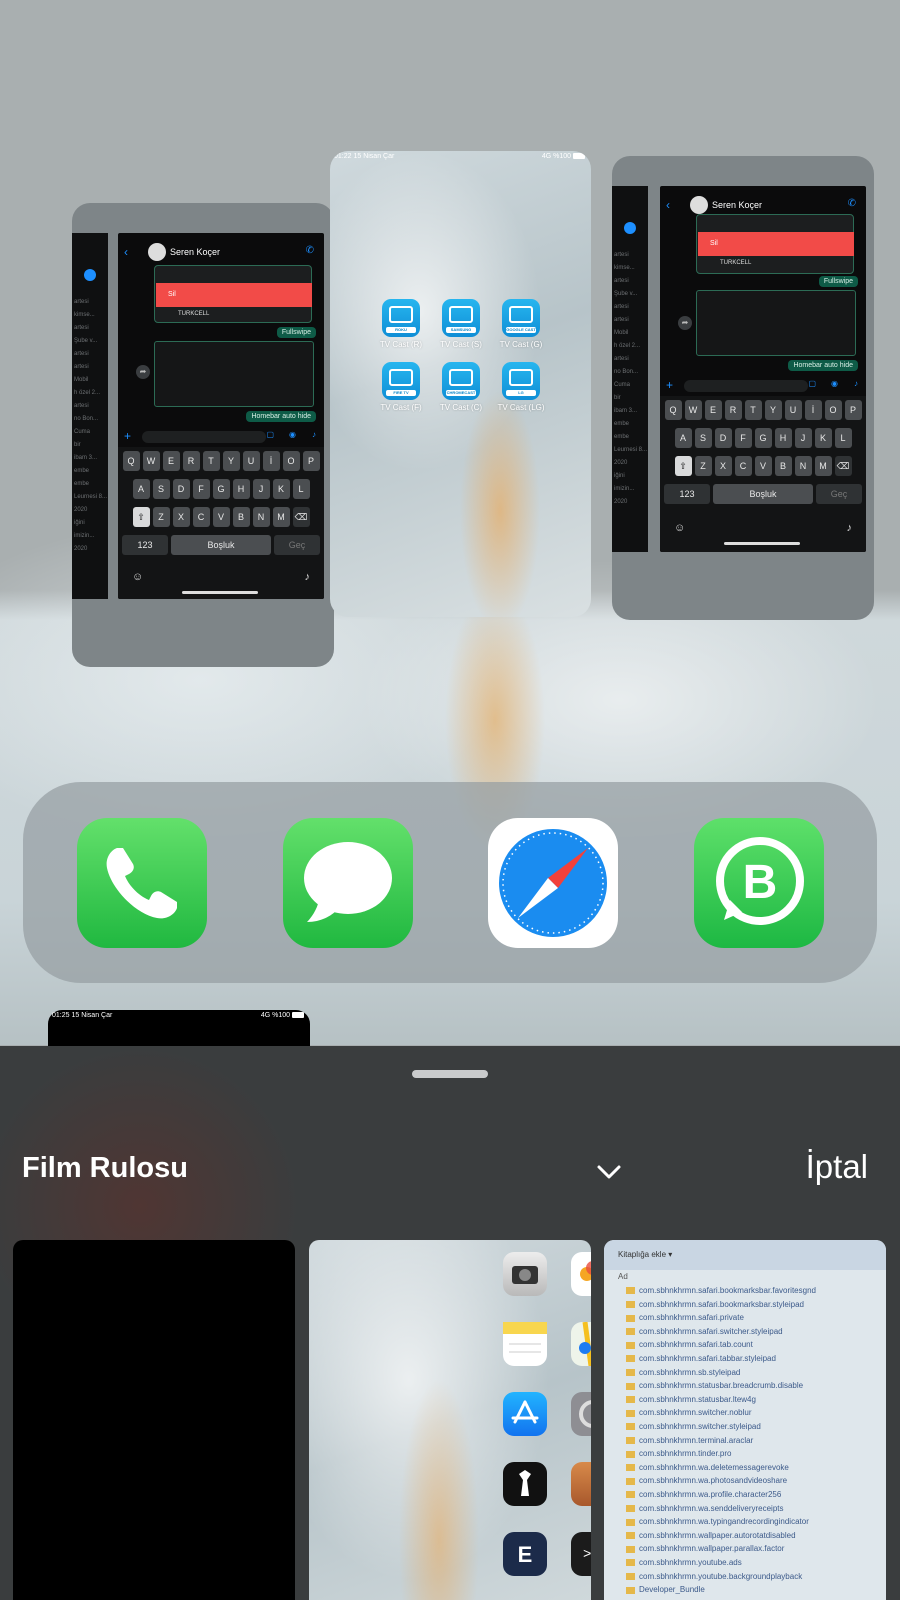 The image size is (900, 1600). I want to click on home-indicator, so click(762, 543).